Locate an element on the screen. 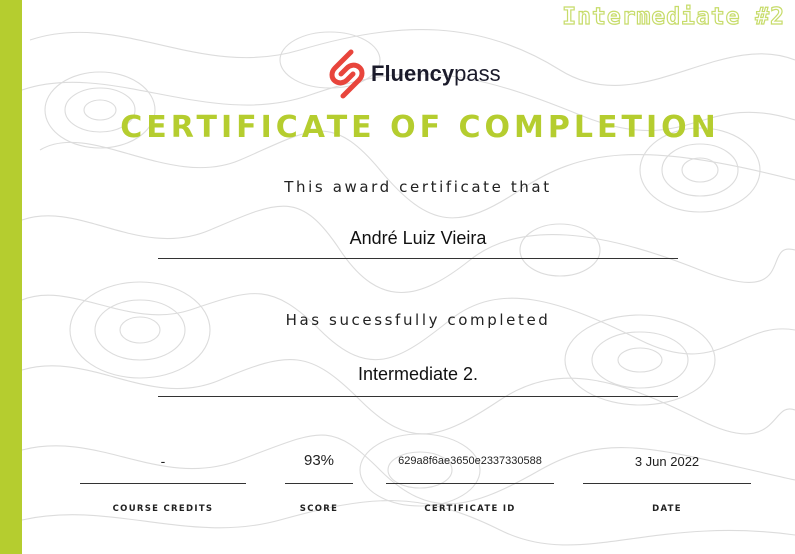  course-credits-value: - is located at coordinates (163, 461).